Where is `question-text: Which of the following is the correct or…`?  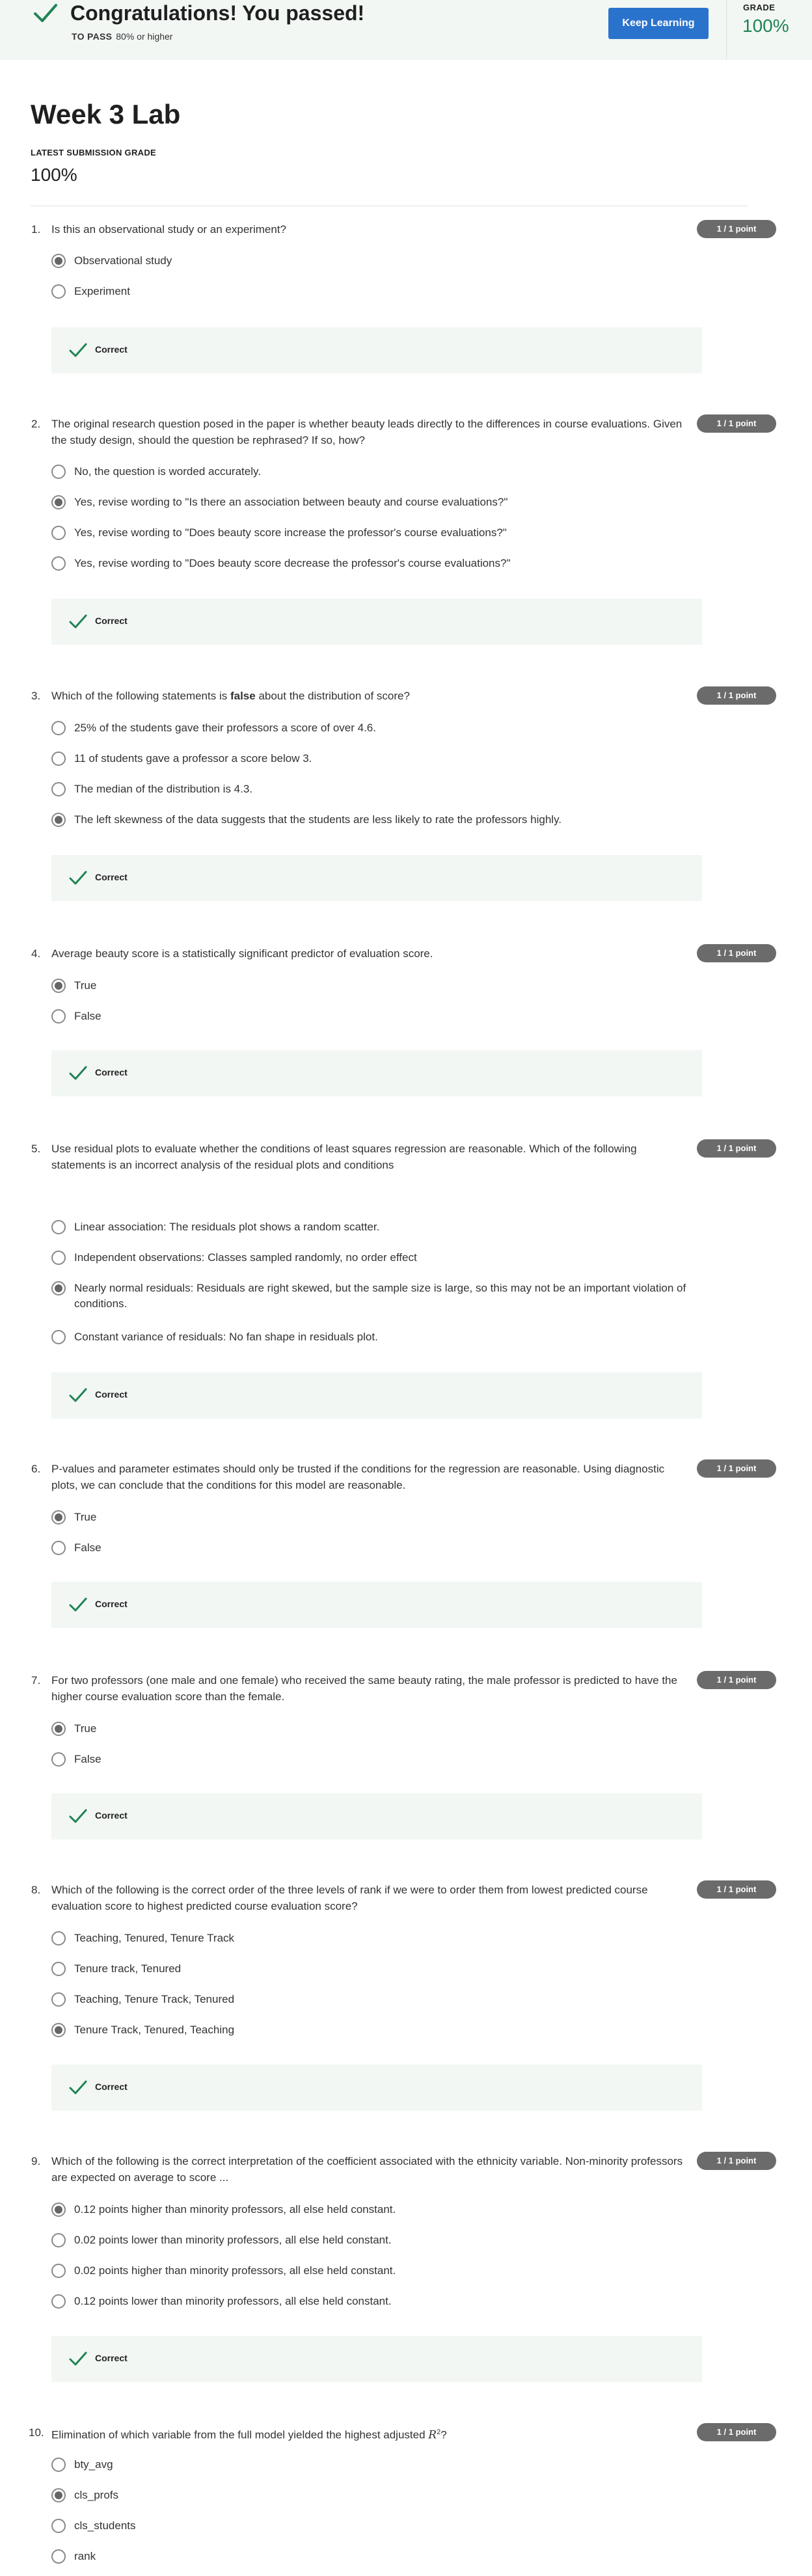
question-text: Which of the following is the correct or… is located at coordinates (349, 1898).